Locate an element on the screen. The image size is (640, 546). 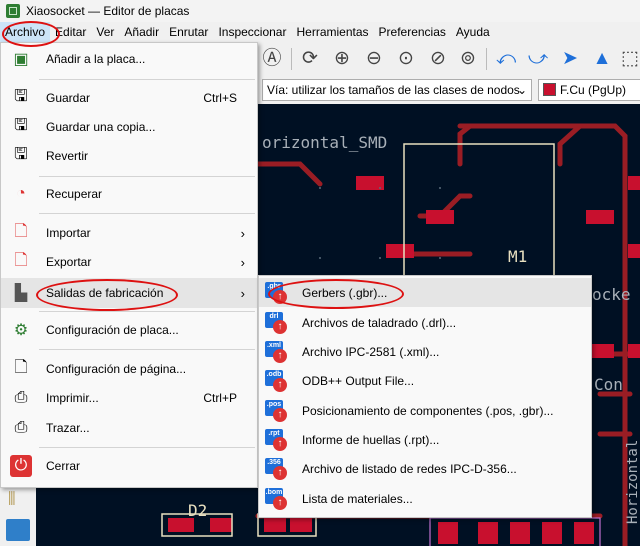
export-icon: 🗋 is located at coordinates (21, 260).